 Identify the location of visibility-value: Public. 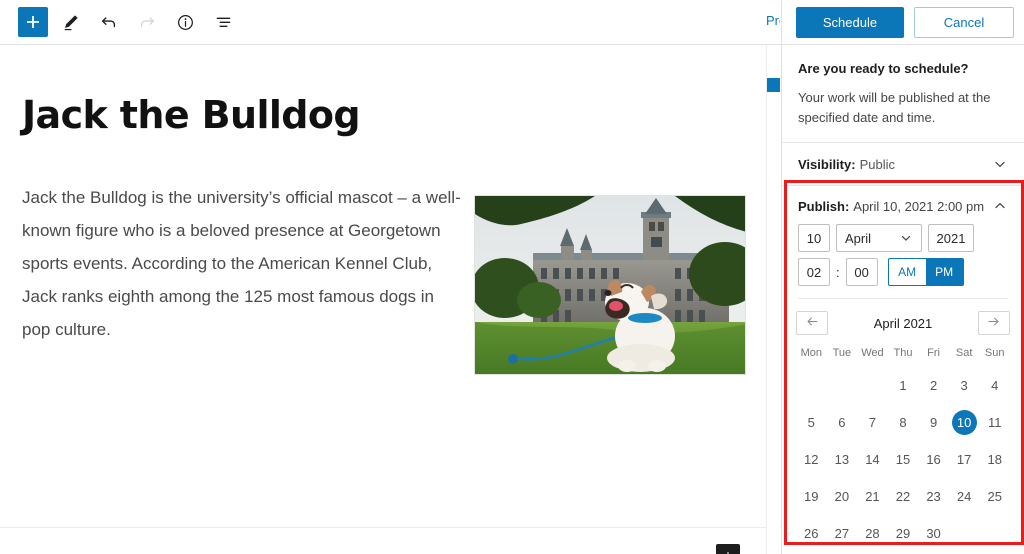
(877, 164).